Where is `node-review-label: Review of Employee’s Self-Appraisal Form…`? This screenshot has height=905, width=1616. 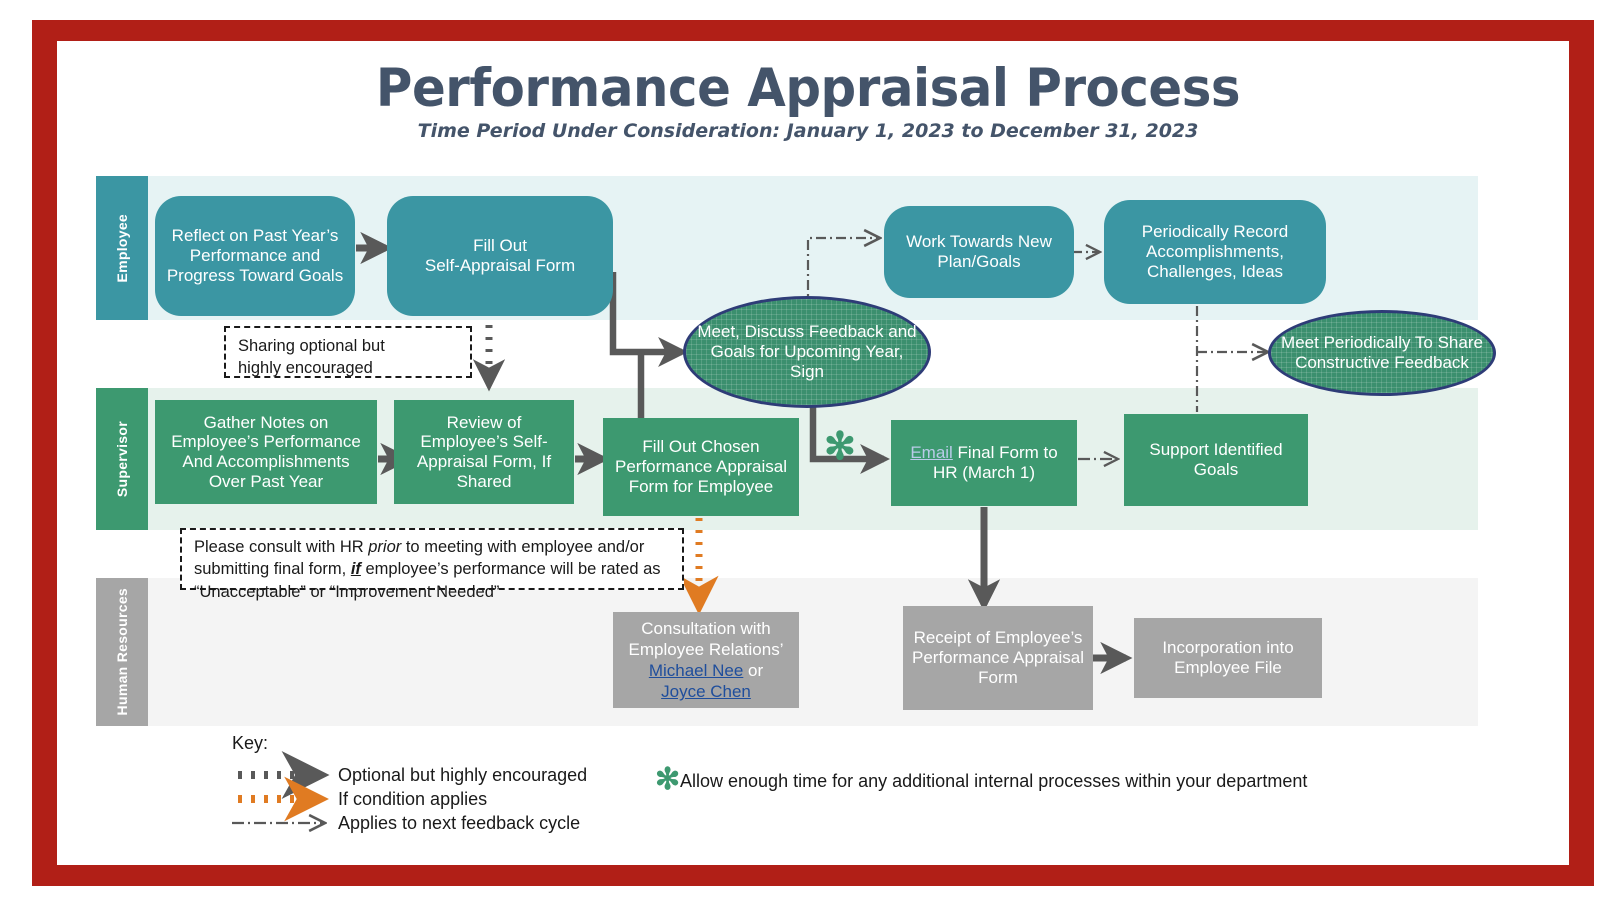 node-review-label: Review of Employee’s Self-Appraisal Form… is located at coordinates (484, 451).